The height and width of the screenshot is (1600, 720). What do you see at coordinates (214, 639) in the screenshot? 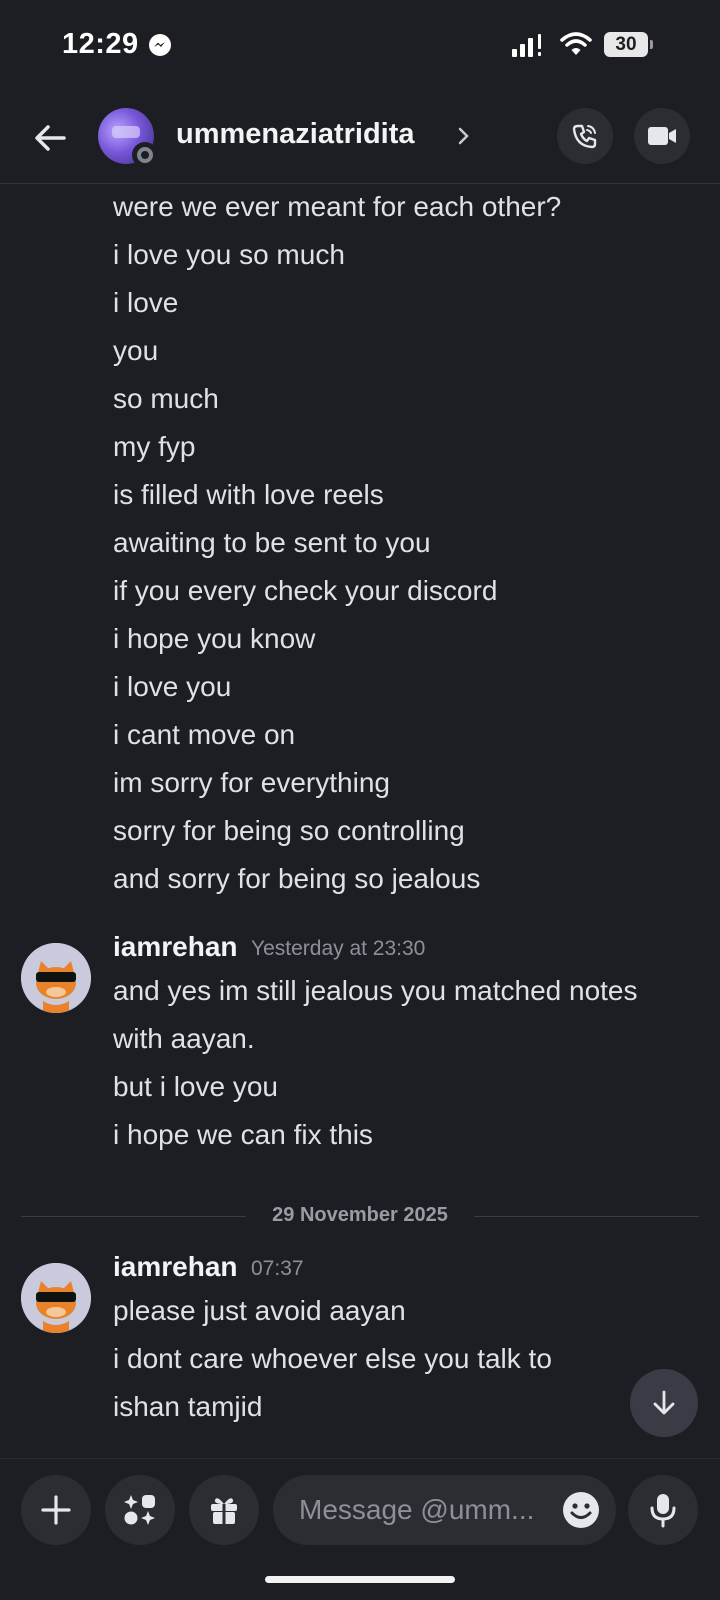
I see `message-line: i hope you know` at bounding box center [214, 639].